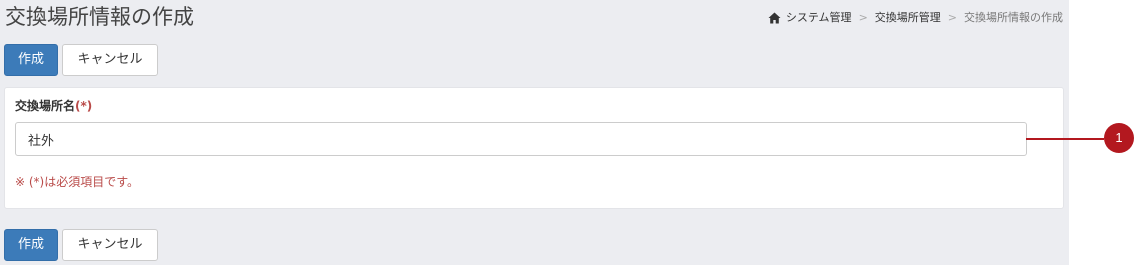 This screenshot has width=1134, height=265. I want to click on breadcrumb-item-exchange-place-admin: 交換場所管理, so click(908, 18).